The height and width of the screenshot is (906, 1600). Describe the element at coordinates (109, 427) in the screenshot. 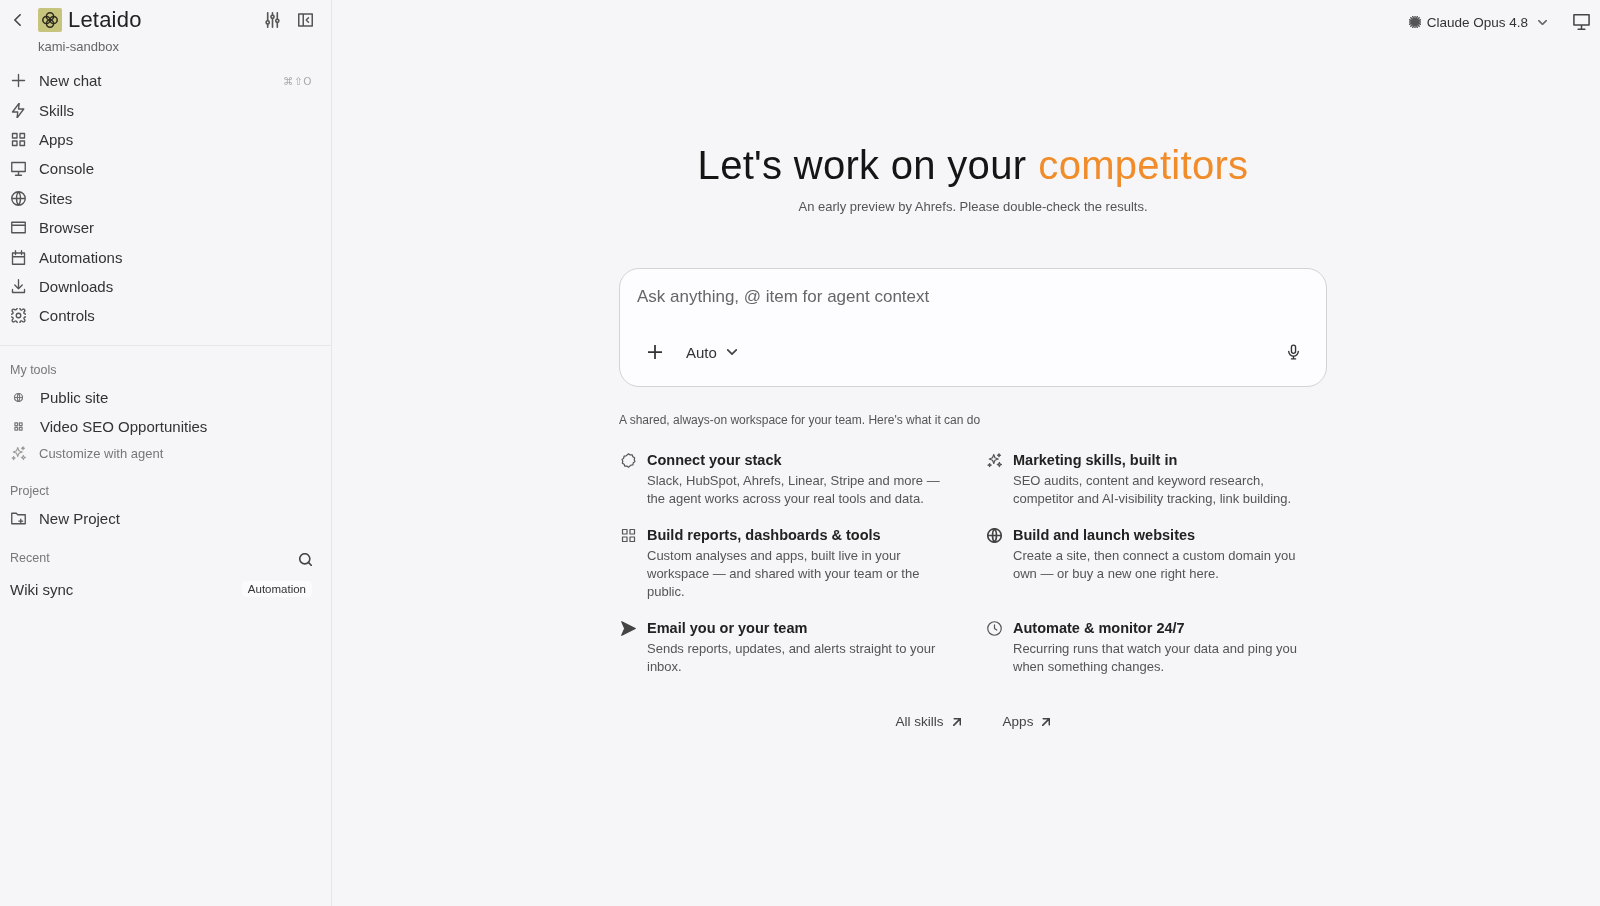

I see `tool-item: Video SEO Opportunities` at that location.